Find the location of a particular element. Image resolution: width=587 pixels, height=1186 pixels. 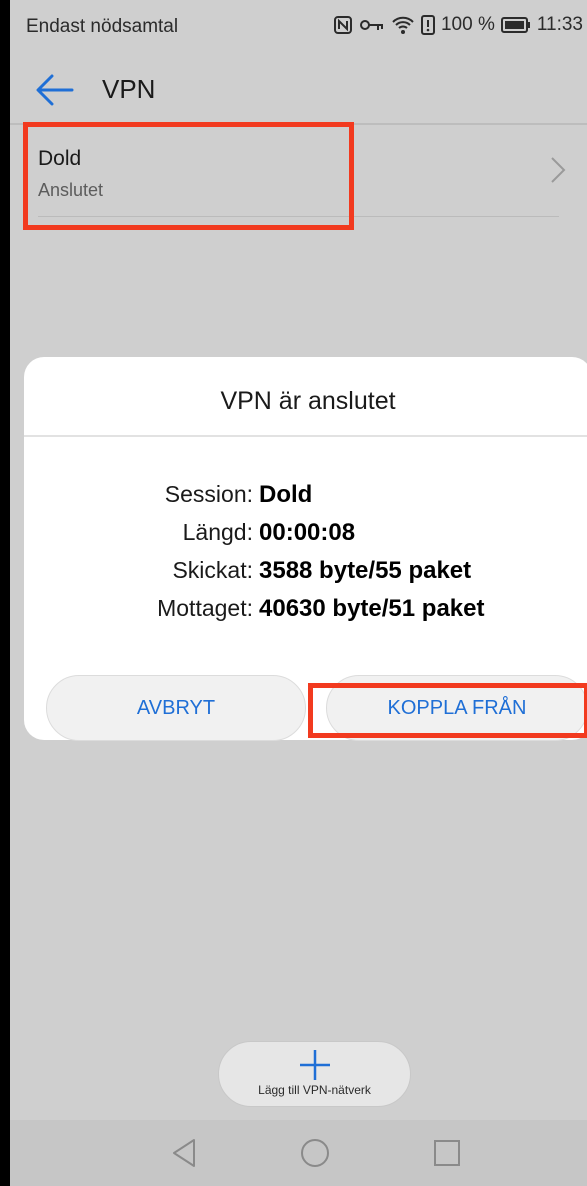

info-row-received: Mottaget: 40630 byte/51 paket is located at coordinates (305, 613).